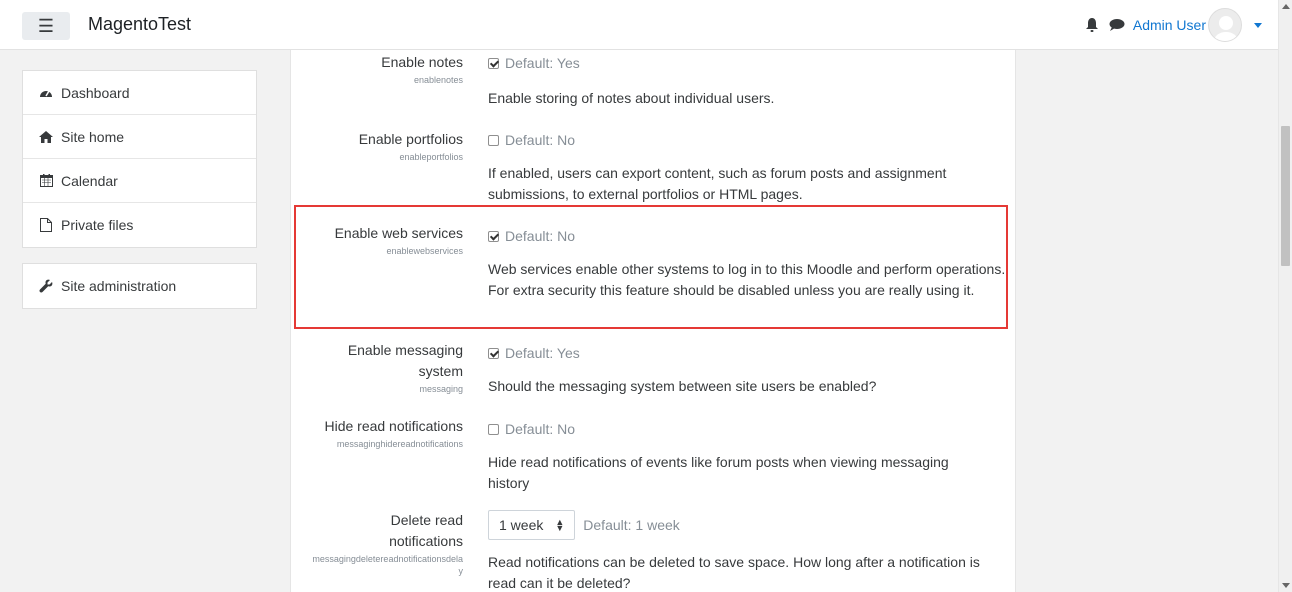 This screenshot has height=592, width=1292. What do you see at coordinates (46, 26) in the screenshot?
I see `hamburger-icon: ☰` at bounding box center [46, 26].